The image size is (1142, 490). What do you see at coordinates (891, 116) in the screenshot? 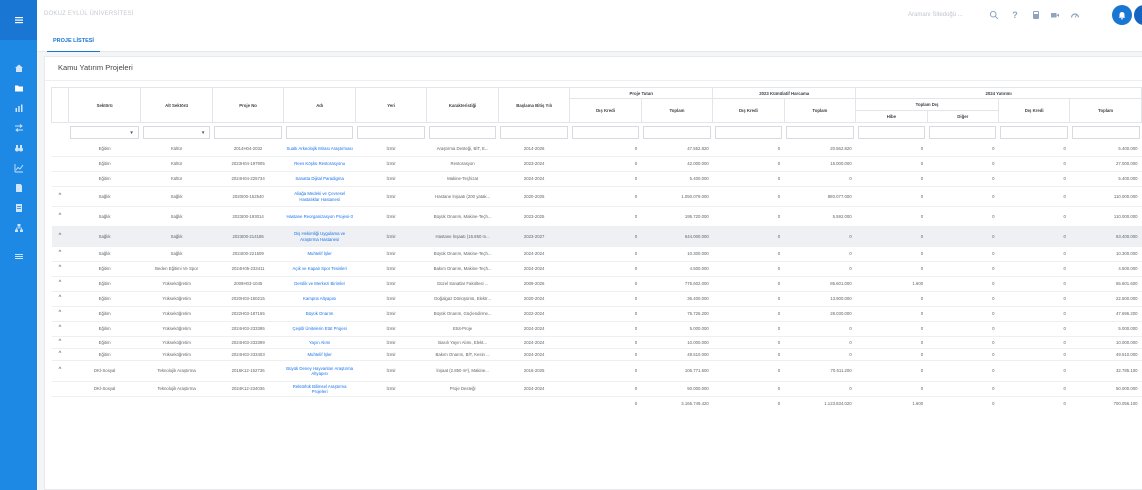
I see `header-hibe: Hibe` at bounding box center [891, 116].